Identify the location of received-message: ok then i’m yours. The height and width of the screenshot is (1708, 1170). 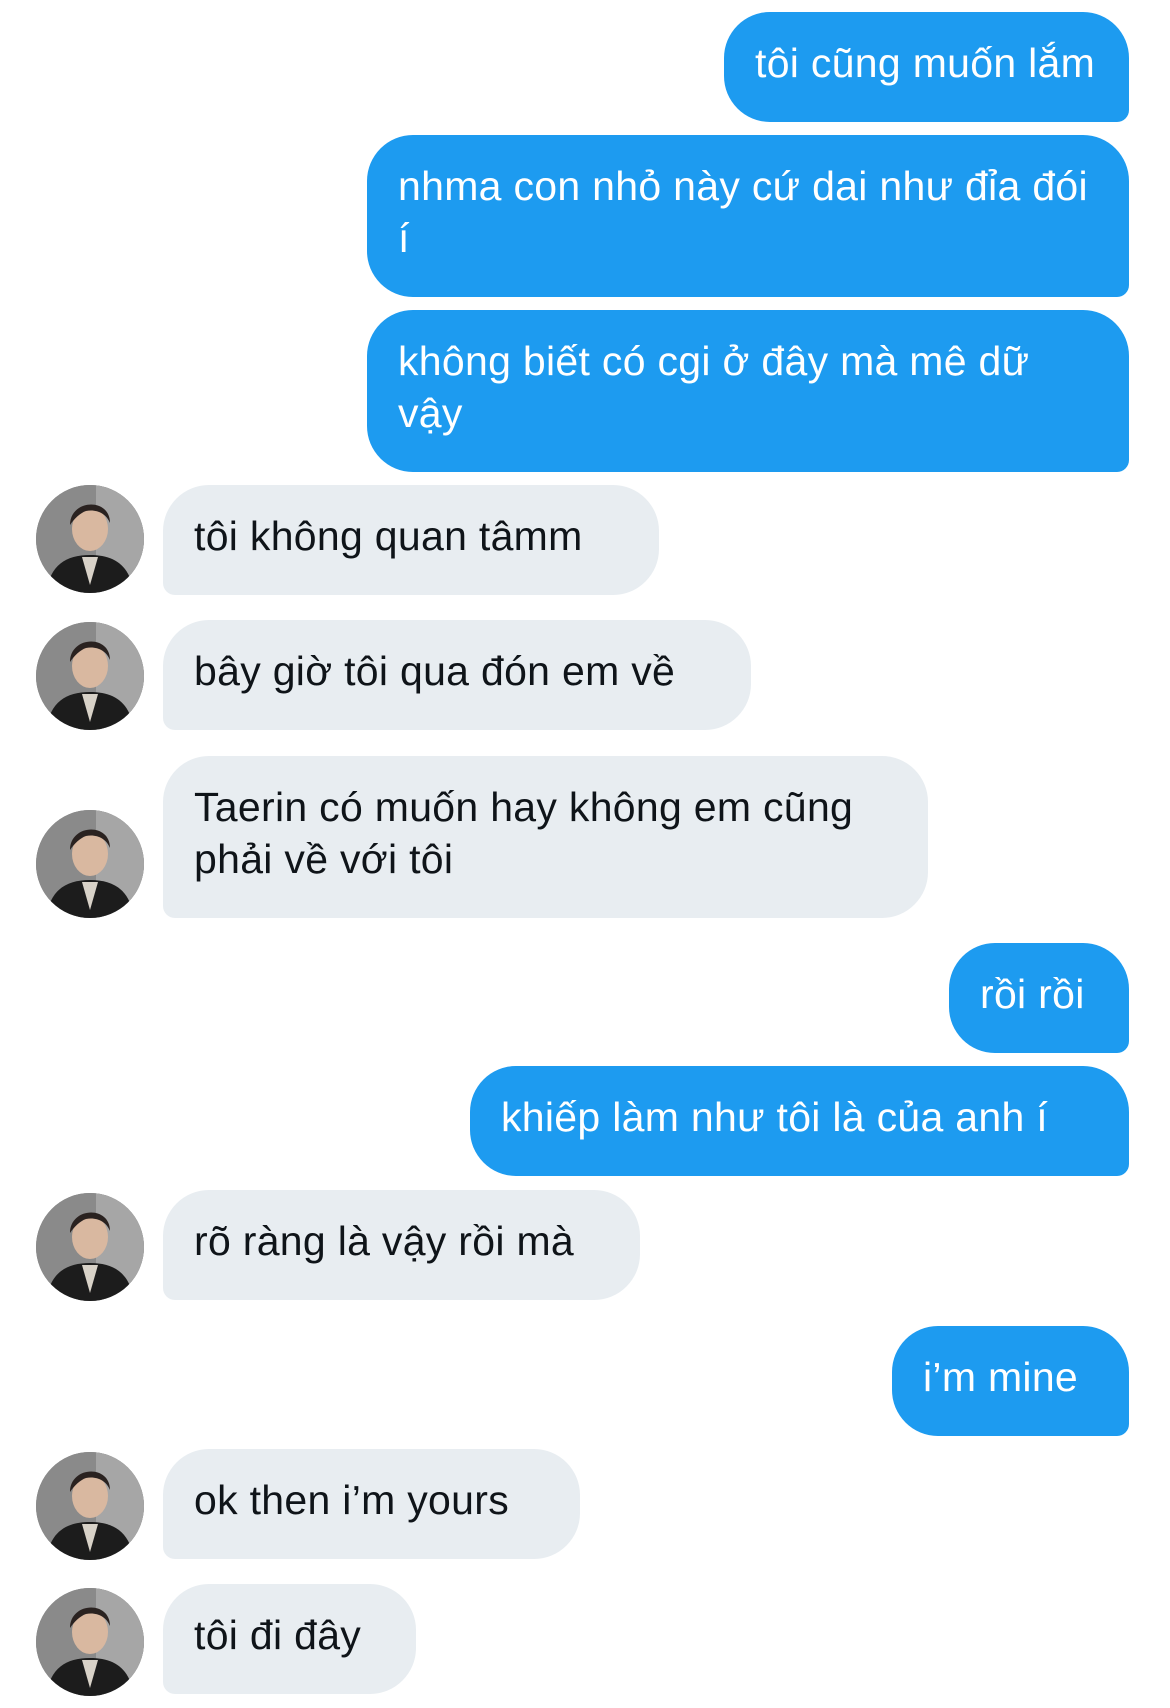
(371, 1504).